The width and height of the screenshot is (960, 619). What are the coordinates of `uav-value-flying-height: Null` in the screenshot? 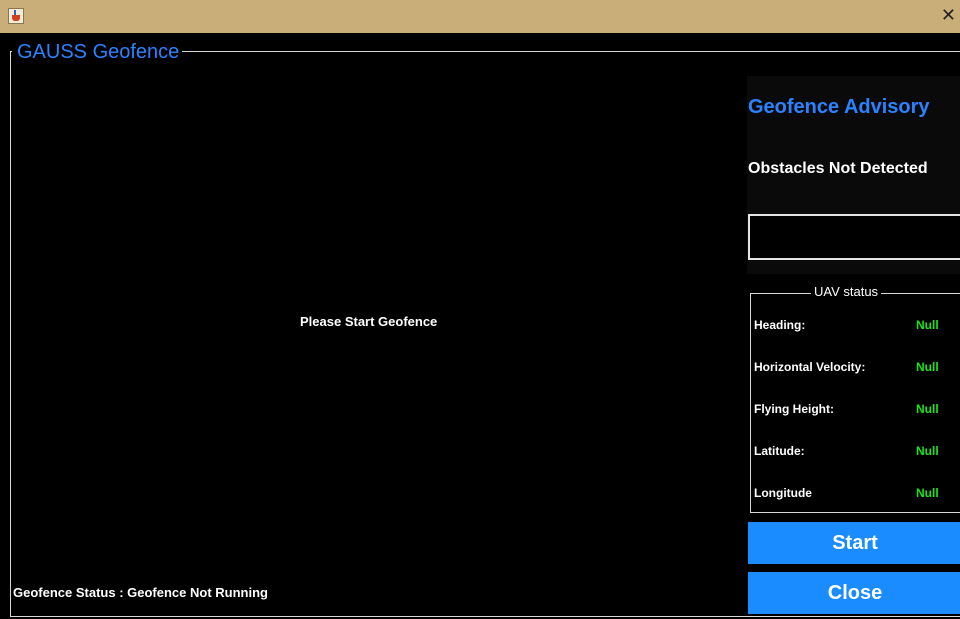 It's located at (927, 409).